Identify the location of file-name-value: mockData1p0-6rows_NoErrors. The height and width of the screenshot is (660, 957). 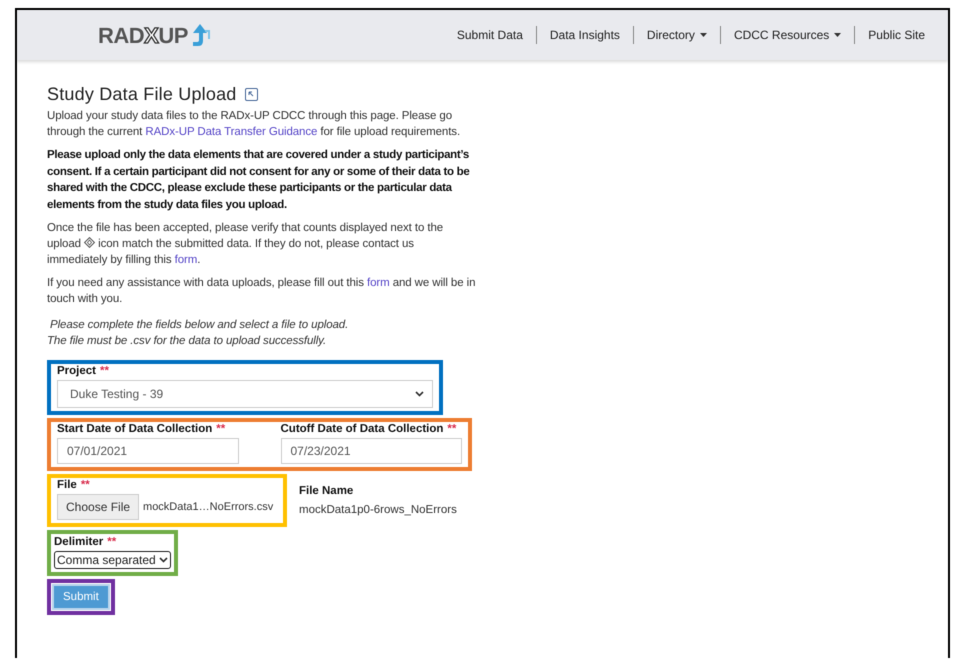
(378, 510).